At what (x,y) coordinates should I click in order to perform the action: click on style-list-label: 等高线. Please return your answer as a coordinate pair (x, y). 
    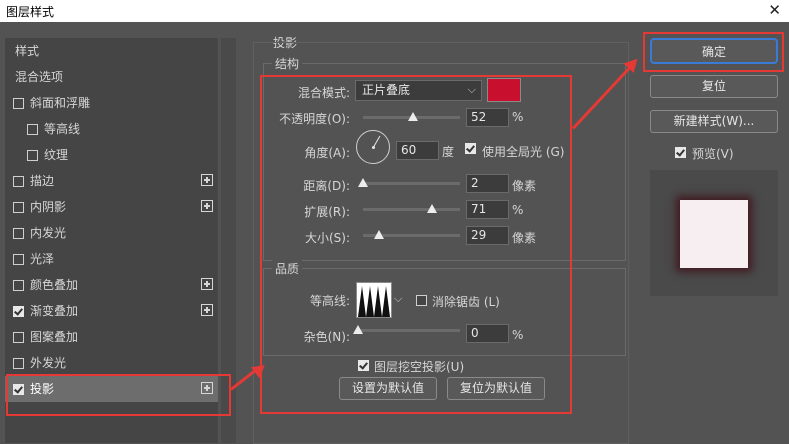
    Looking at the image, I should click on (62, 129).